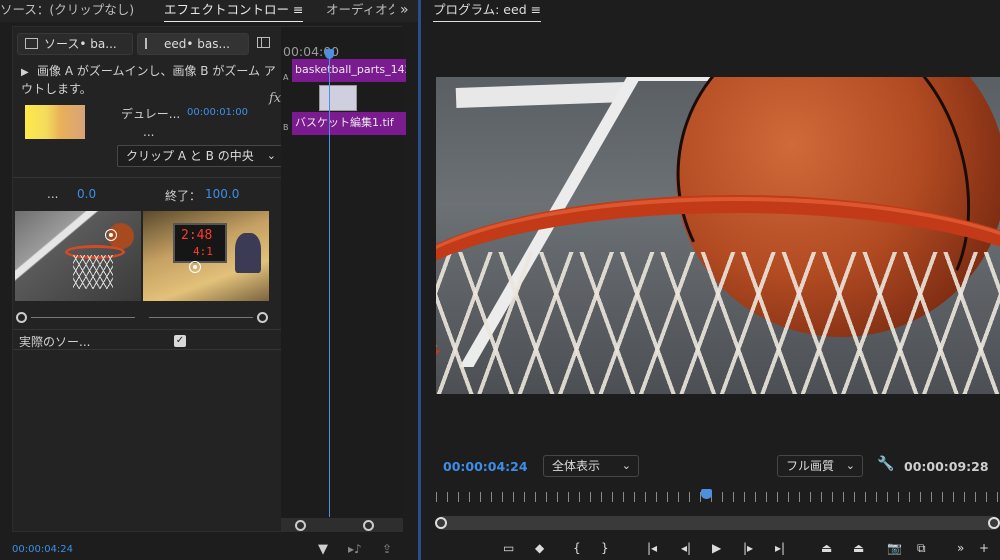  Describe the element at coordinates (286, 77) in the screenshot. I see `track-a-label: A` at that location.